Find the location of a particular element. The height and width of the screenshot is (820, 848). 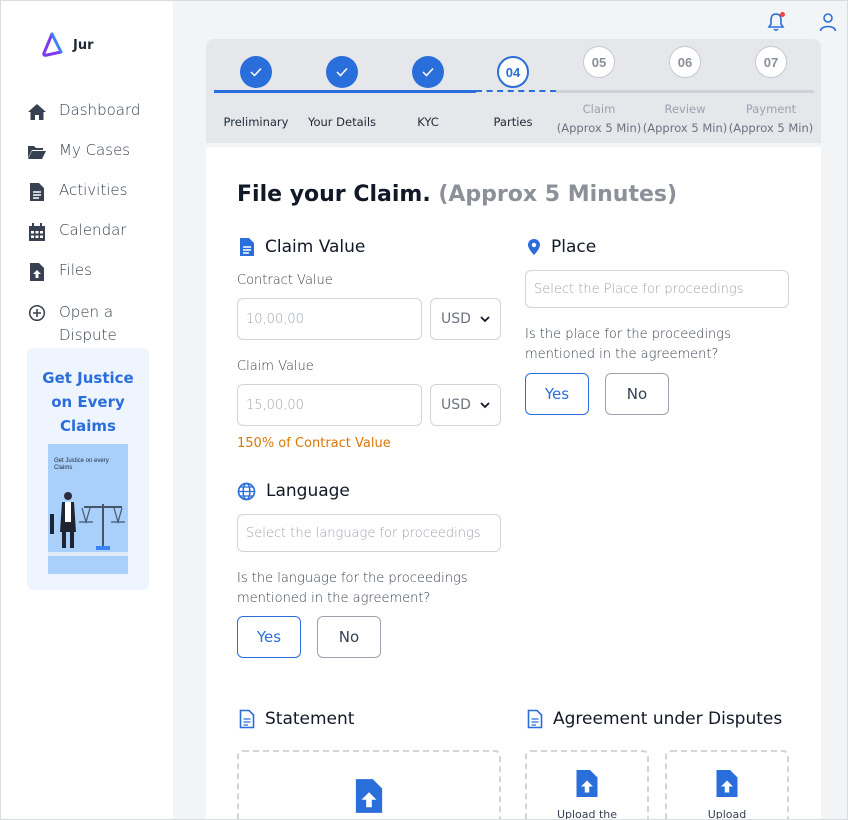

sidebar-item-calendar: Calendar is located at coordinates (97, 241).